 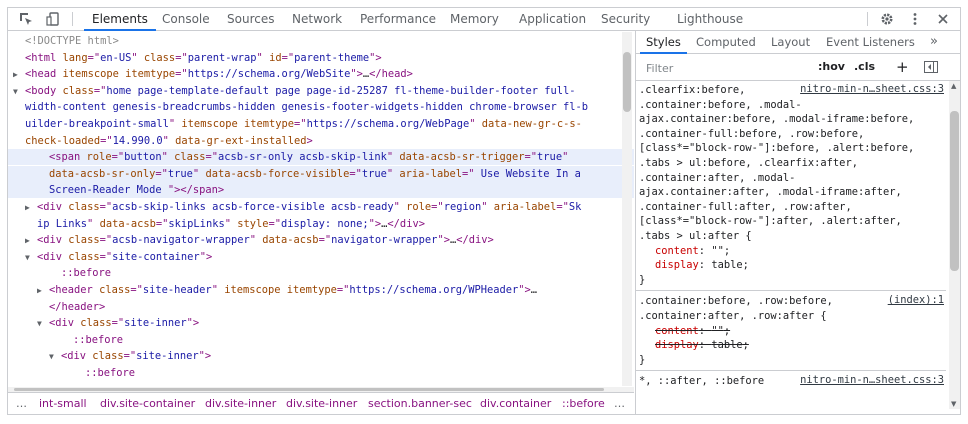 What do you see at coordinates (915, 19) in the screenshot?
I see `more-options-icon` at bounding box center [915, 19].